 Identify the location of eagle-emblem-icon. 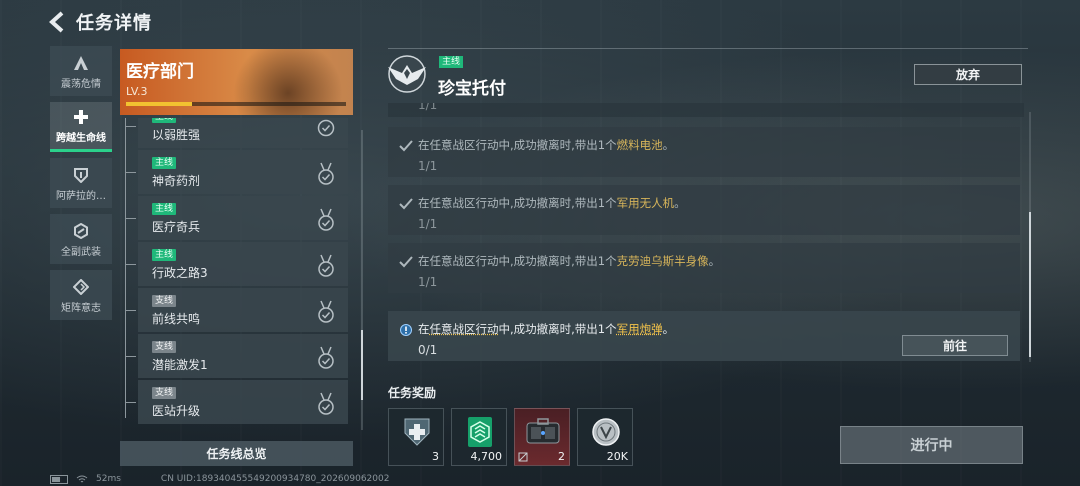
(407, 74).